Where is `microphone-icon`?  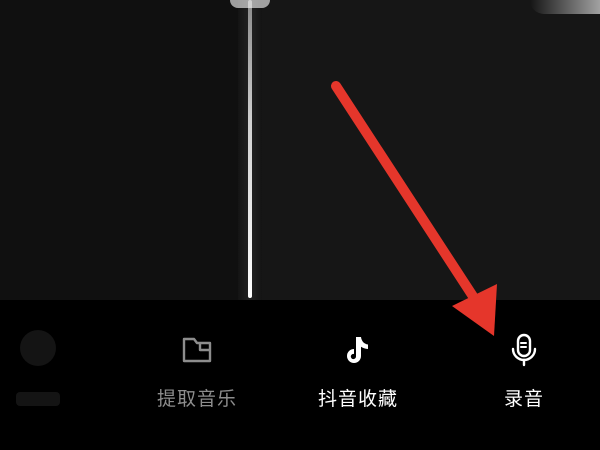 microphone-icon is located at coordinates (524, 350).